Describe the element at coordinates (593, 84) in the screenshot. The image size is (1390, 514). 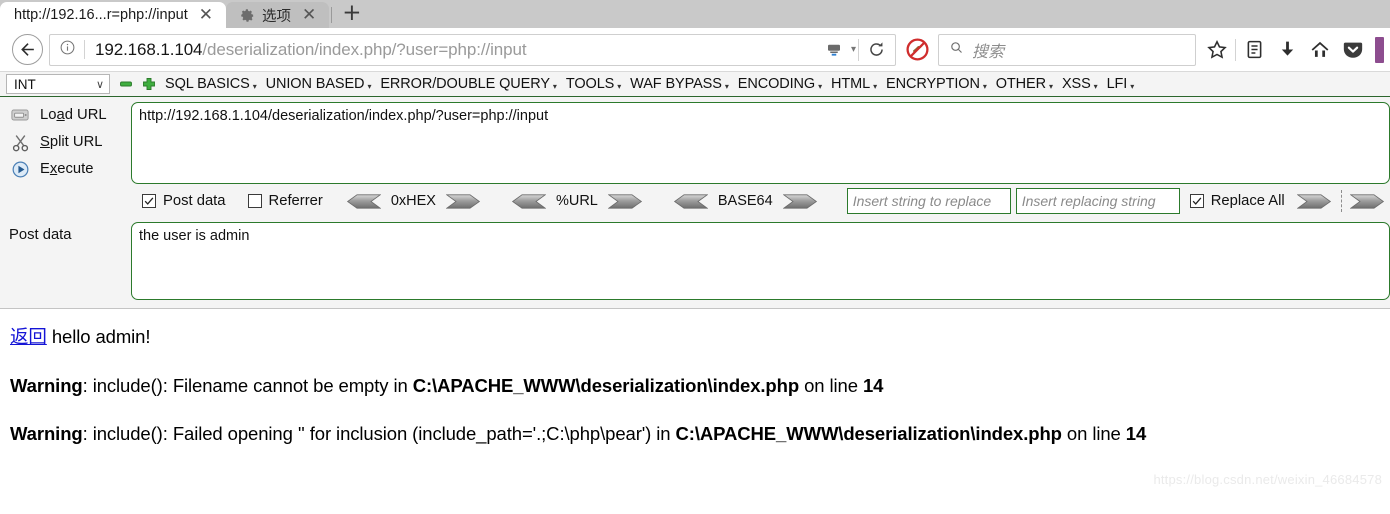
I see `menu-tools: TOOLS ▾` at that location.